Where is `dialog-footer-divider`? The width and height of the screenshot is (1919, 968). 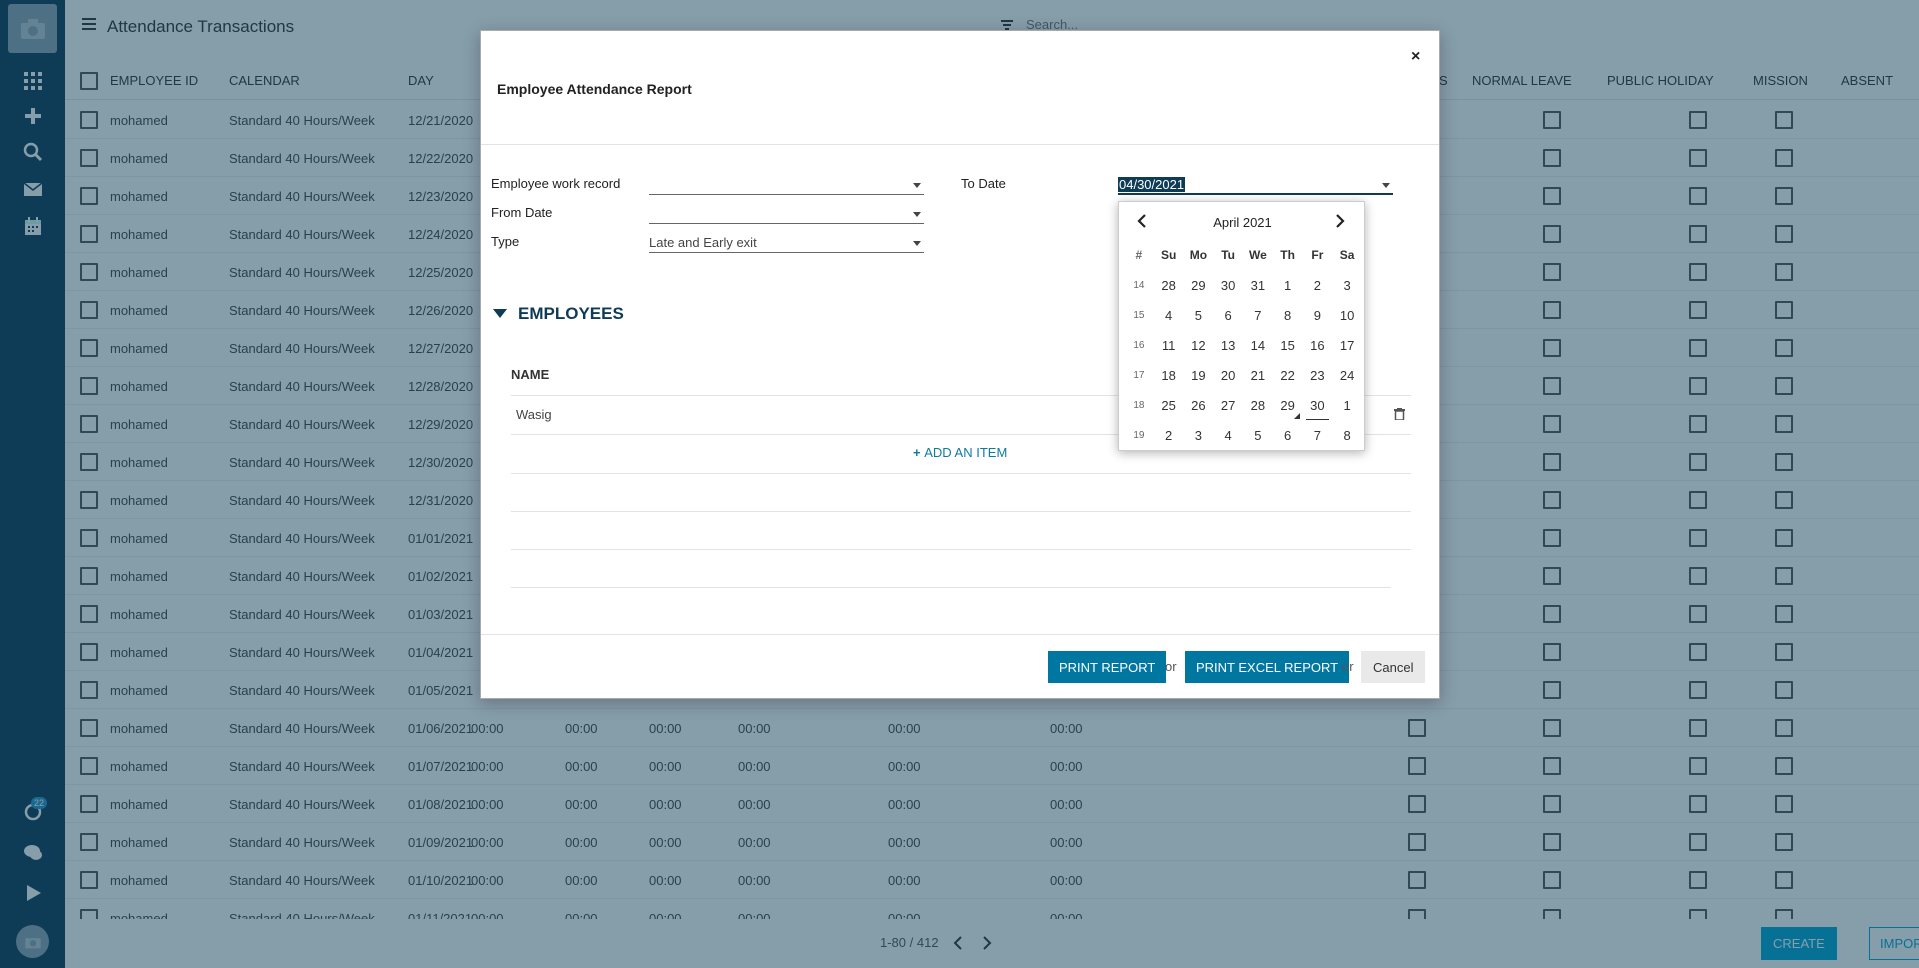
dialog-footer-divider is located at coordinates (960, 634).